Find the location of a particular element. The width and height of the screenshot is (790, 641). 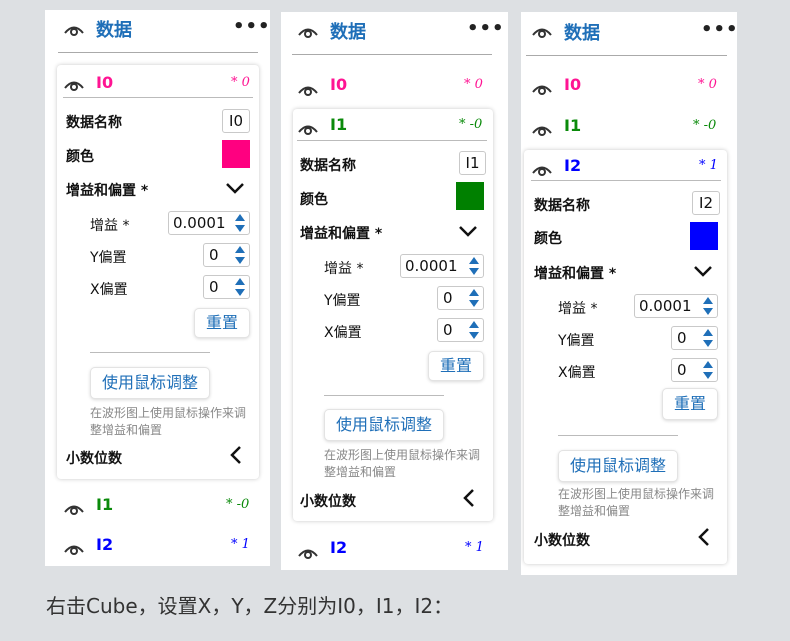

data-name-input: I1 is located at coordinates (472, 163).